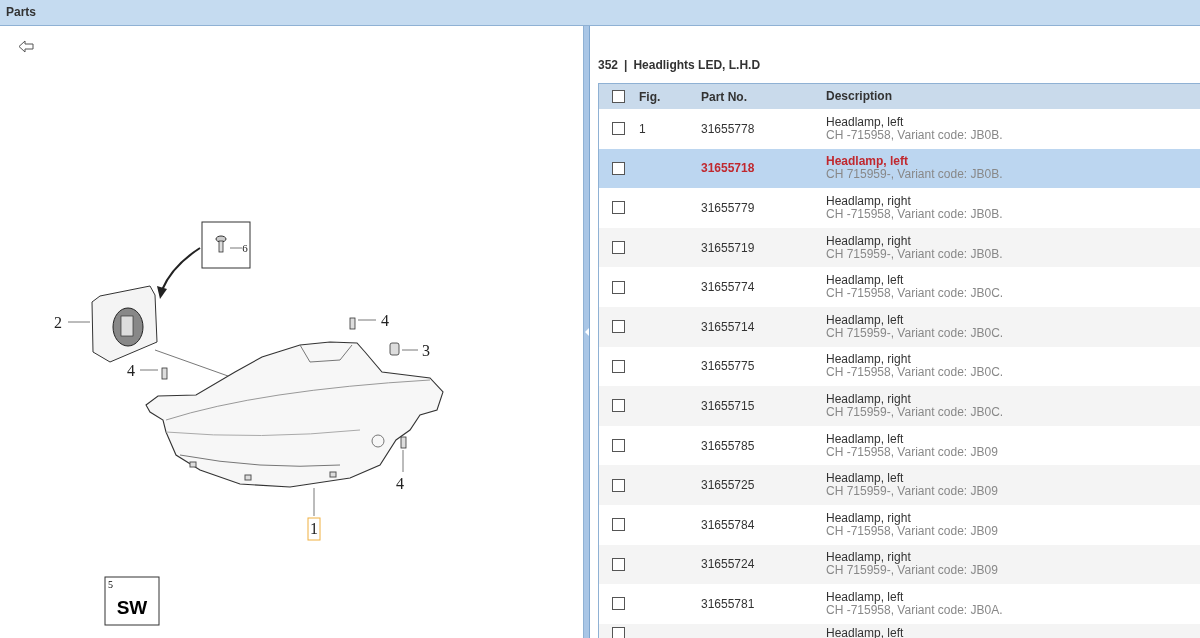  Describe the element at coordinates (132, 607) in the screenshot. I see `symbol-code: SW` at that location.